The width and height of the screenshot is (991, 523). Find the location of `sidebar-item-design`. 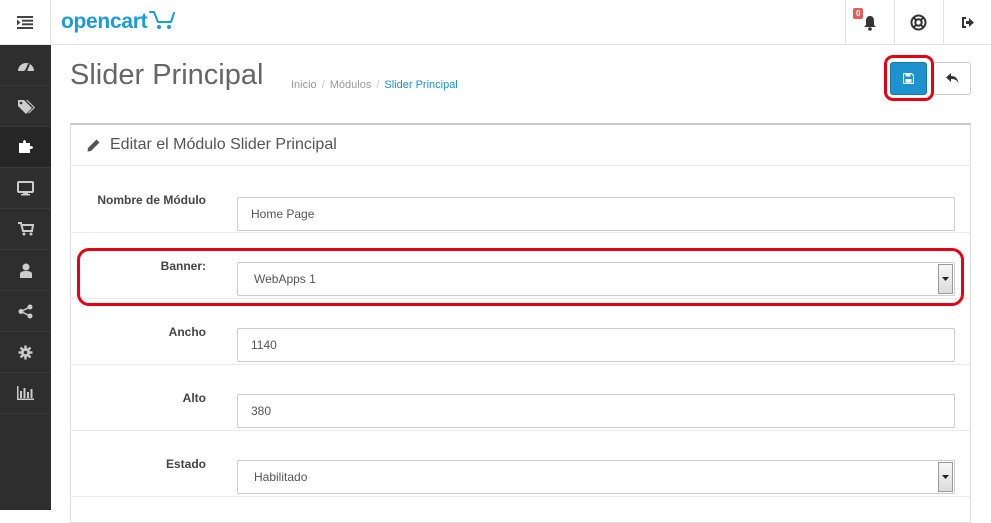

sidebar-item-design is located at coordinates (25, 188).